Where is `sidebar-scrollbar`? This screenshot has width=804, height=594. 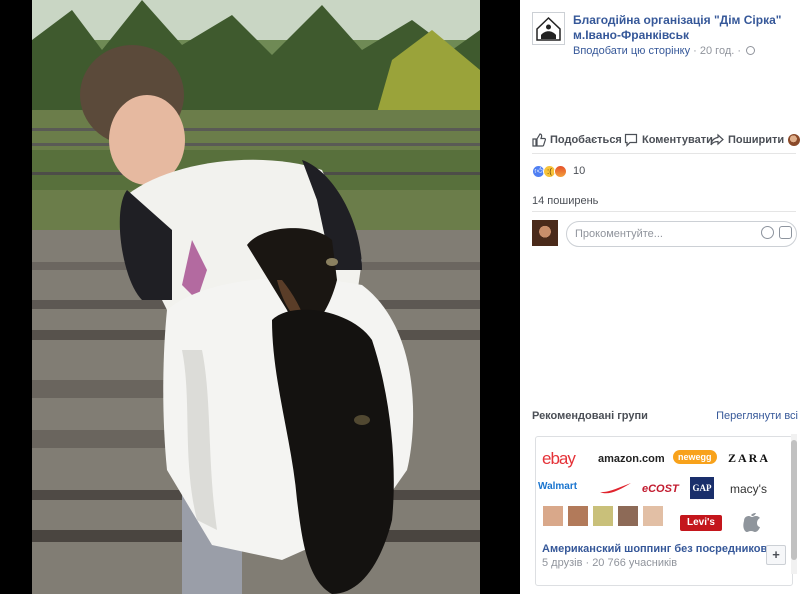
sidebar-scrollbar is located at coordinates (794, 504).